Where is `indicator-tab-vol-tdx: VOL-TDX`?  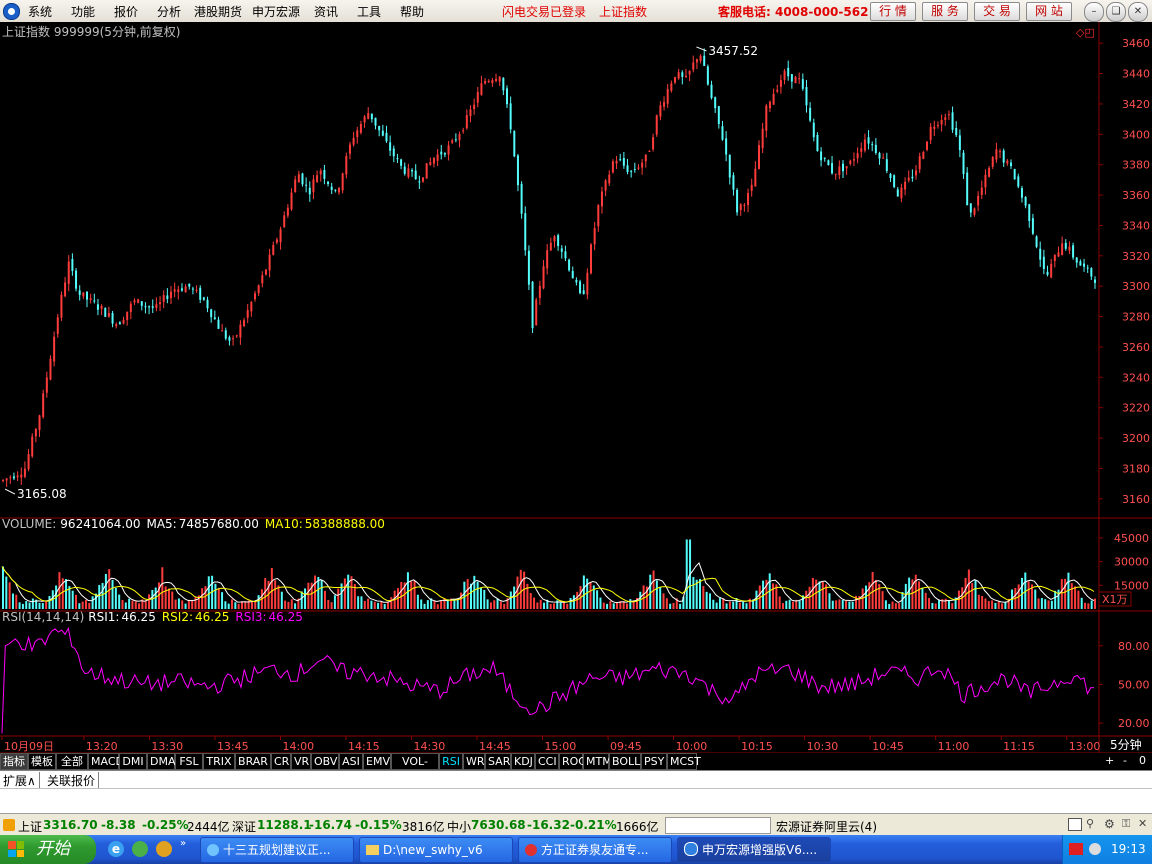
indicator-tab-vol-tdx: VOL-TDX is located at coordinates (415, 768).